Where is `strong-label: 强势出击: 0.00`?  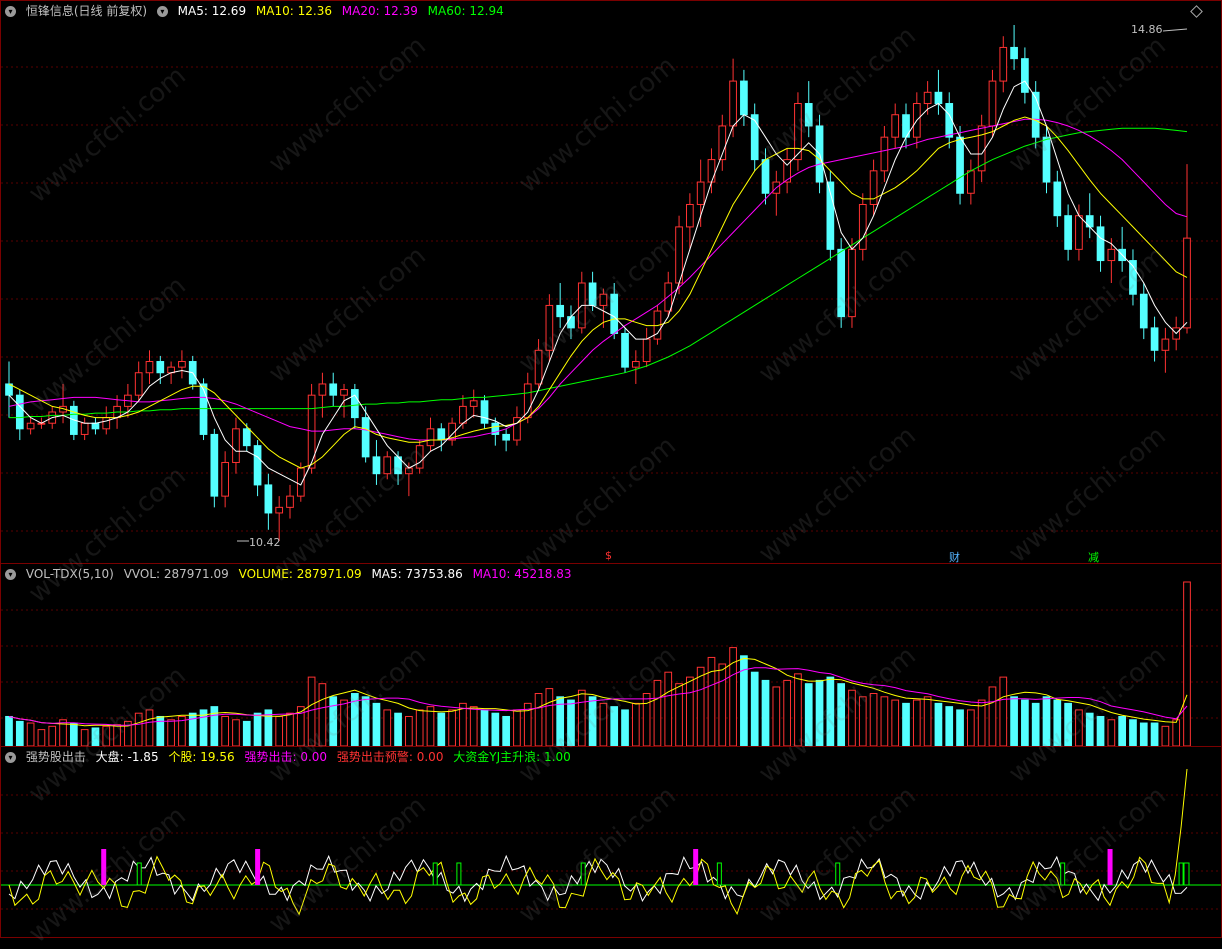
strong-label: 强势出击: 0.00 is located at coordinates (286, 757).